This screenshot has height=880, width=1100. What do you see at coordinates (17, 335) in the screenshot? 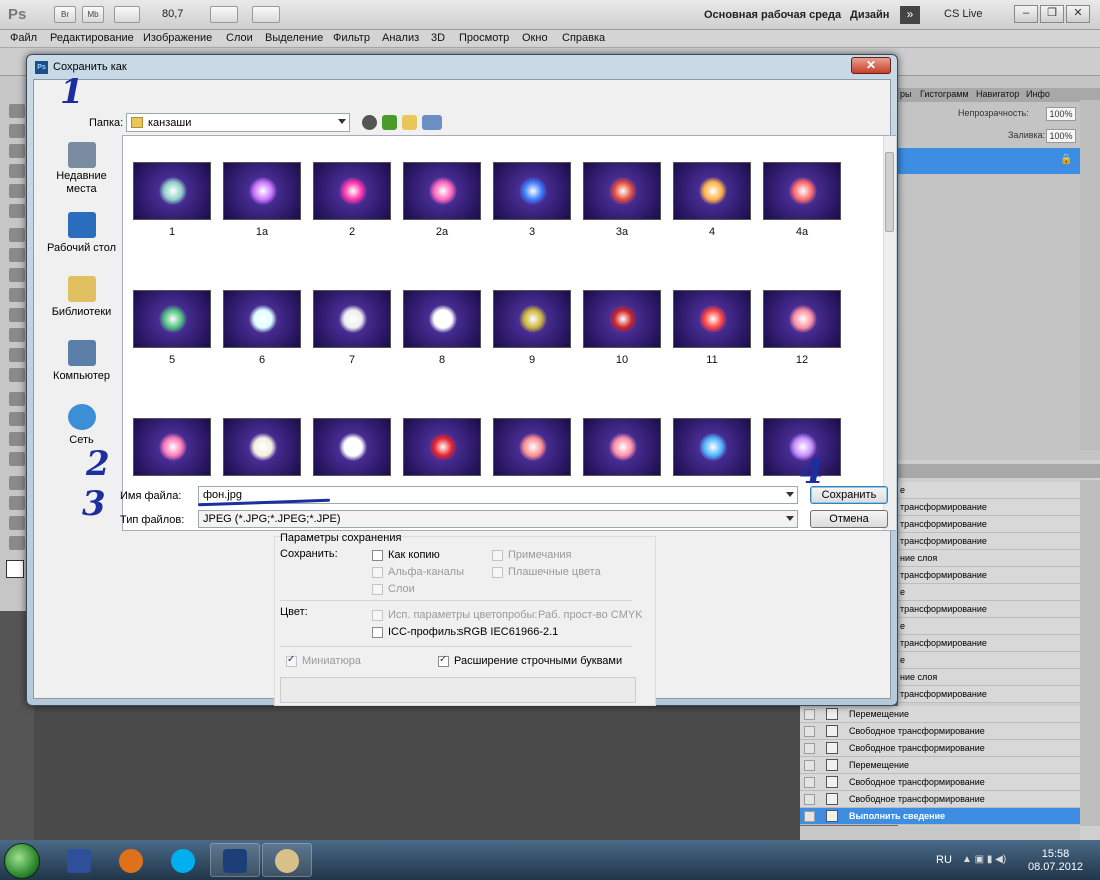
I see `gradient-tool-icon` at bounding box center [17, 335].